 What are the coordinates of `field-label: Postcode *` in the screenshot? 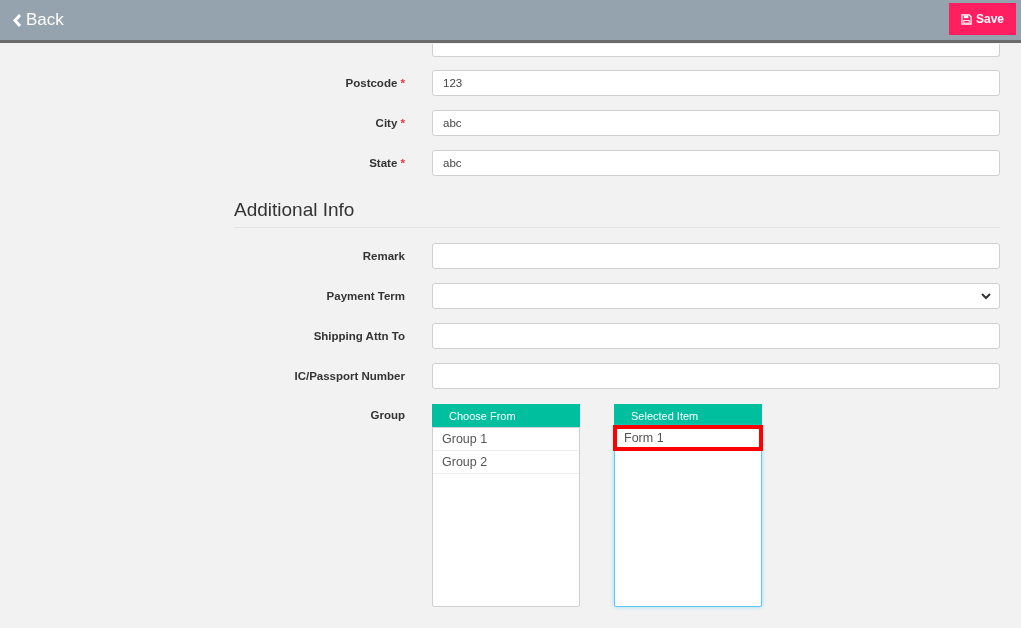 It's located at (375, 83).